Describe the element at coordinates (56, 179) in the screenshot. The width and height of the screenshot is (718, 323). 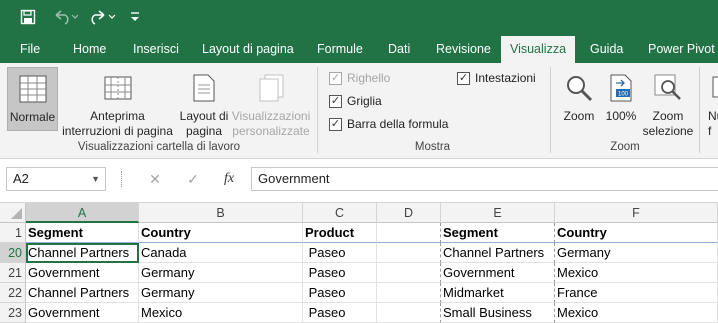
I see `name-box: A2 ▼` at that location.